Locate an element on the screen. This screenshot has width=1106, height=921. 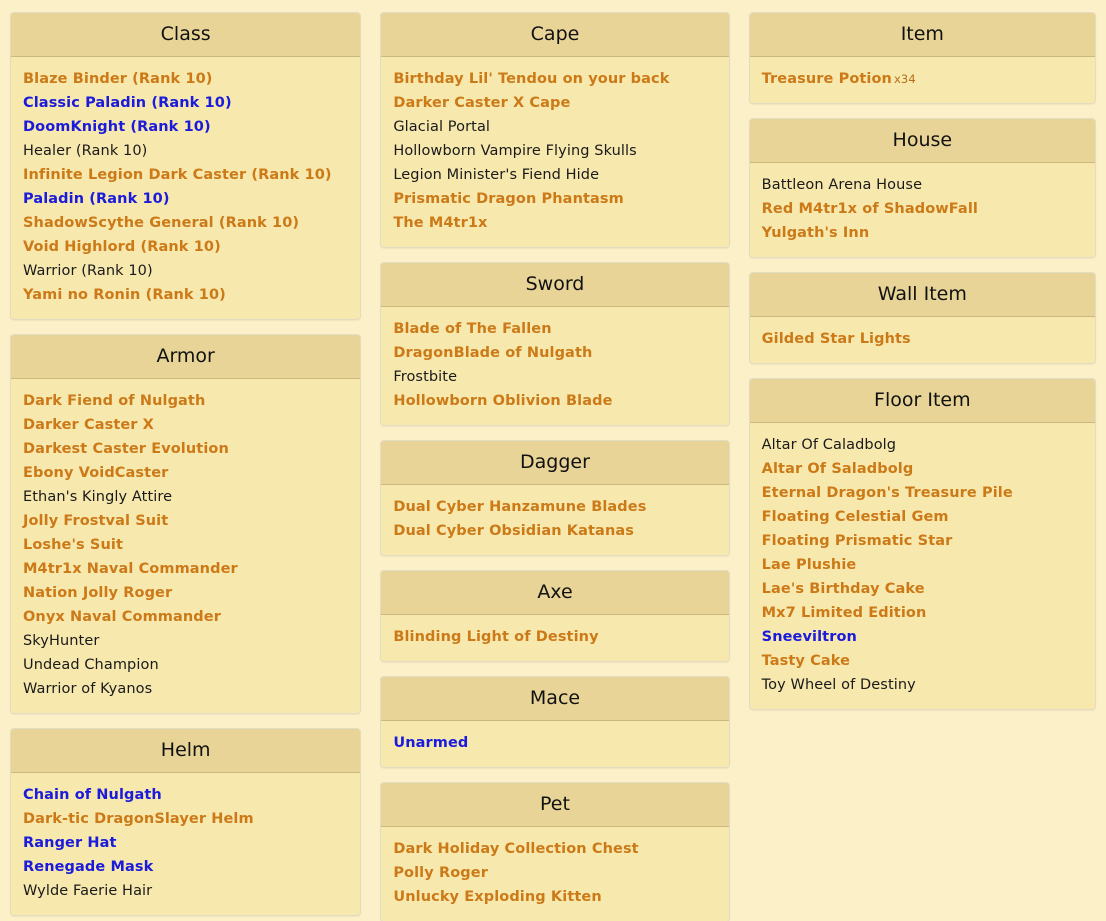
inventory-entry: Jolly Frostval Suit is located at coordinates (185, 521).